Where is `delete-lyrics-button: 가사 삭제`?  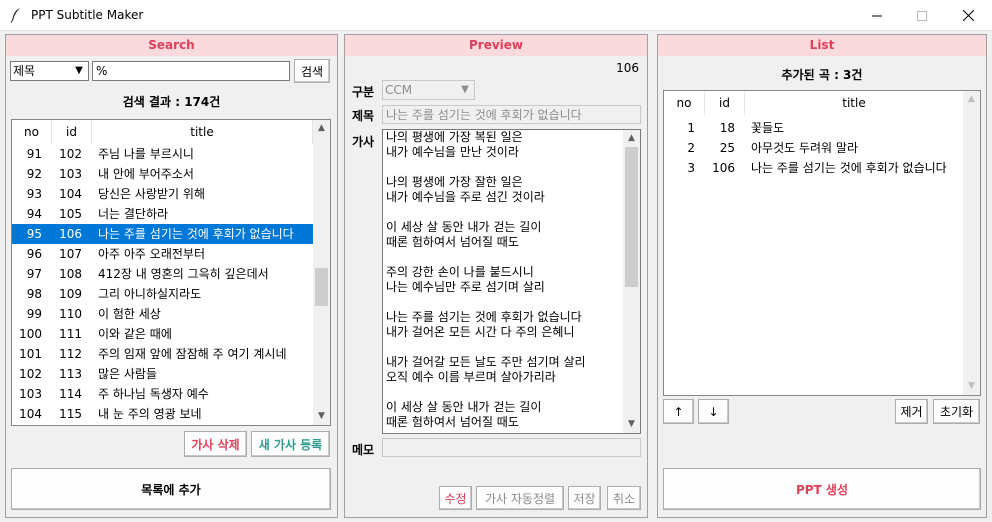 delete-lyrics-button: 가사 삭제 is located at coordinates (215, 444).